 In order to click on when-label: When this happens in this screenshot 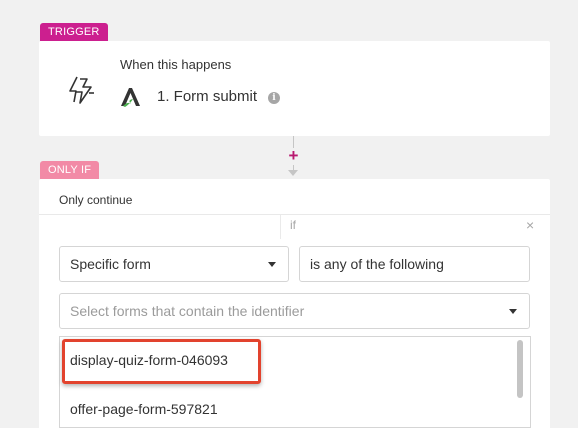, I will do `click(176, 64)`.